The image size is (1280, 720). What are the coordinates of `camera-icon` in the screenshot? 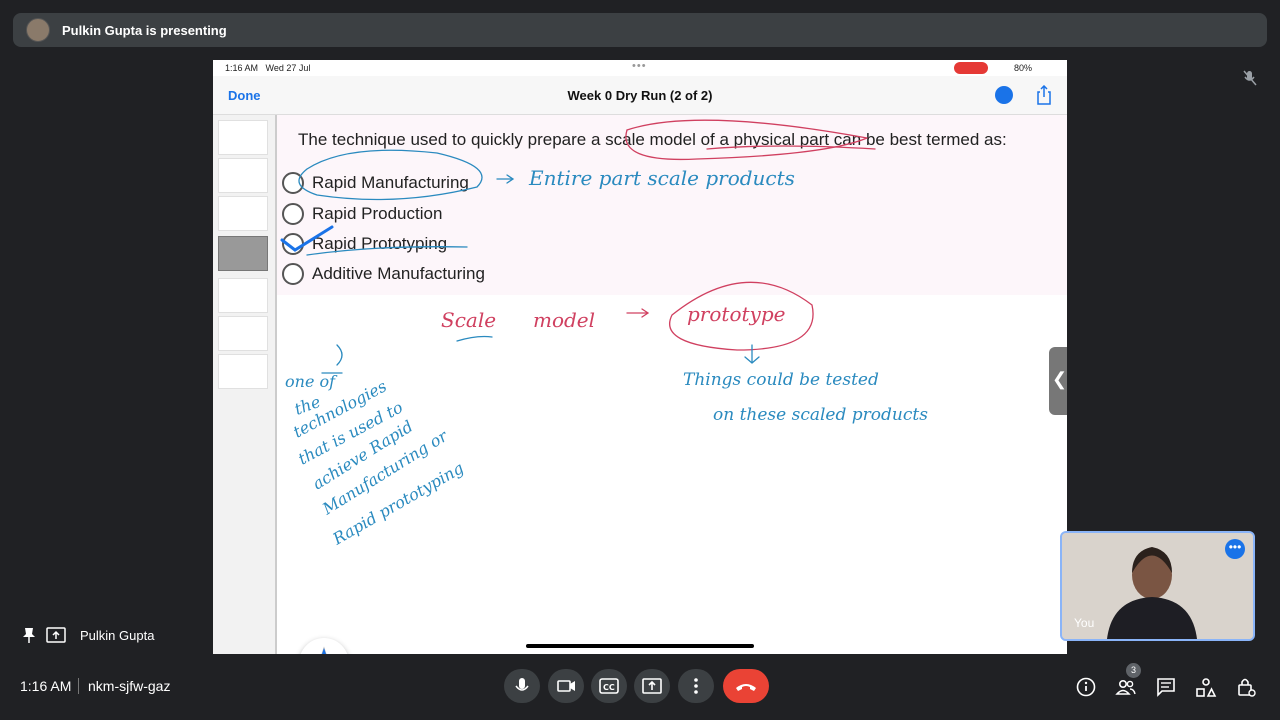 It's located at (566, 686).